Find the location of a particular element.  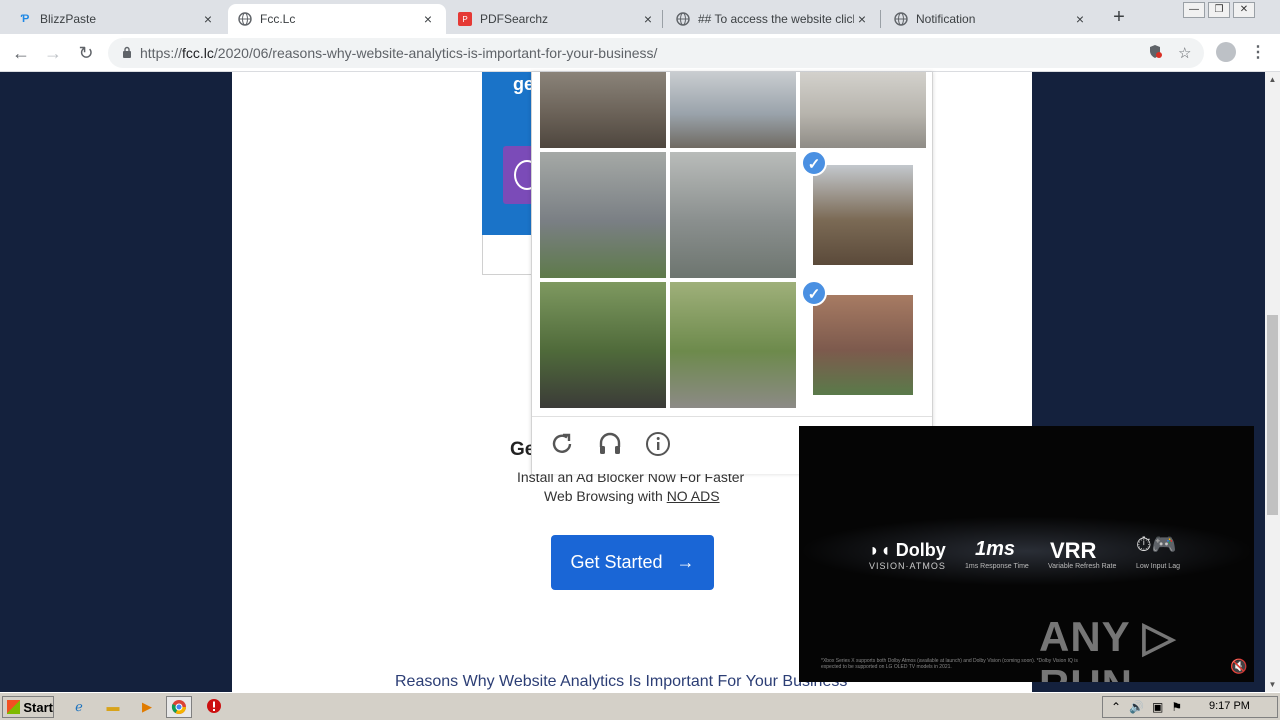

flag-icon: ⚑ is located at coordinates (1176, 707).